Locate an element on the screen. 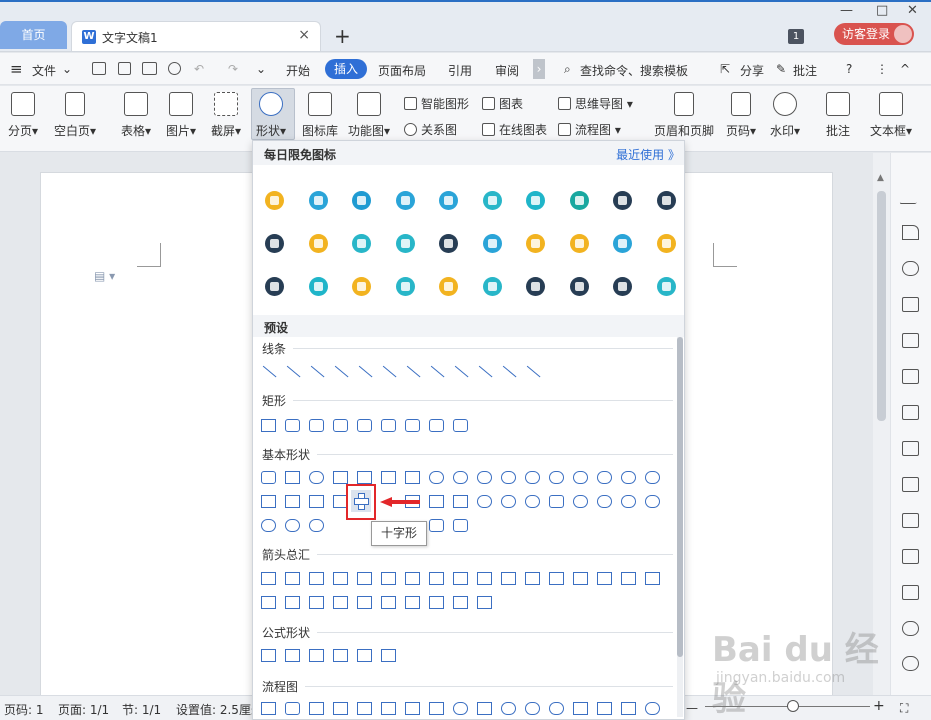 The image size is (931, 720). panel-scrollbar-thumb is located at coordinates (680, 497).